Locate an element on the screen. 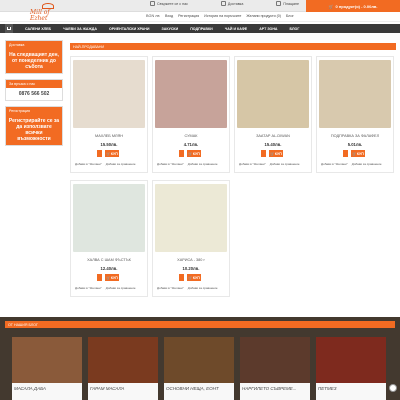 The height and width of the screenshot is (400, 400). blog-caption: ПЕТМЕЗ is located at coordinates (351, 391).